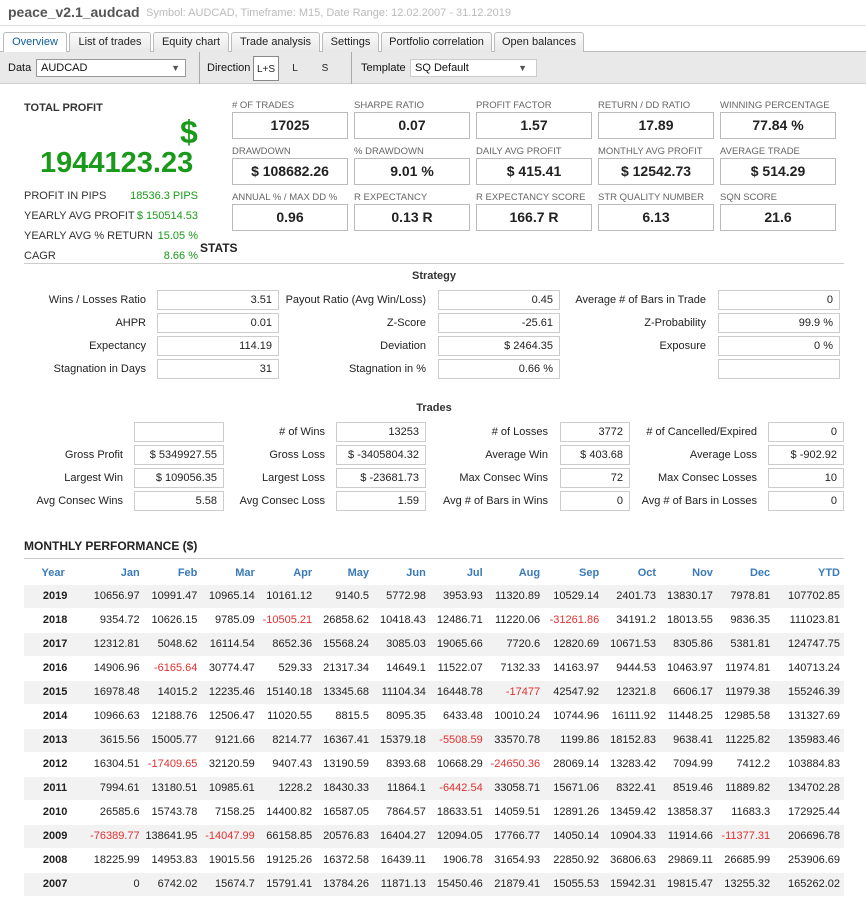 The image size is (866, 924). Describe the element at coordinates (522, 68) in the screenshot. I see `chevron-down-icon: ▼` at that location.